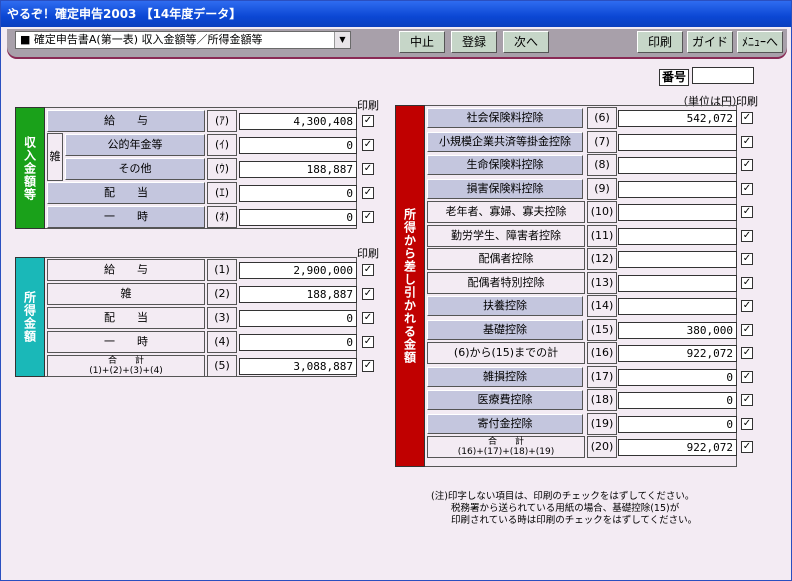 This screenshot has height=581, width=792. What do you see at coordinates (30, 168) in the screenshot?
I see `income-title: 収入金額等` at bounding box center [30, 168].